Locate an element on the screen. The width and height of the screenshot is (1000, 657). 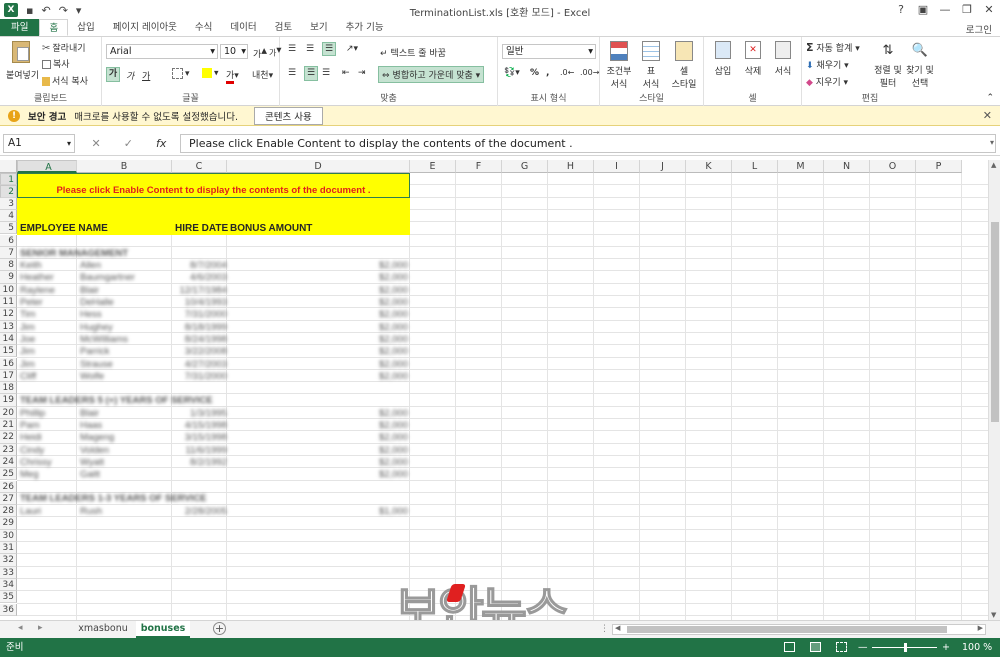
column-header-B: B is located at coordinates (124, 166).